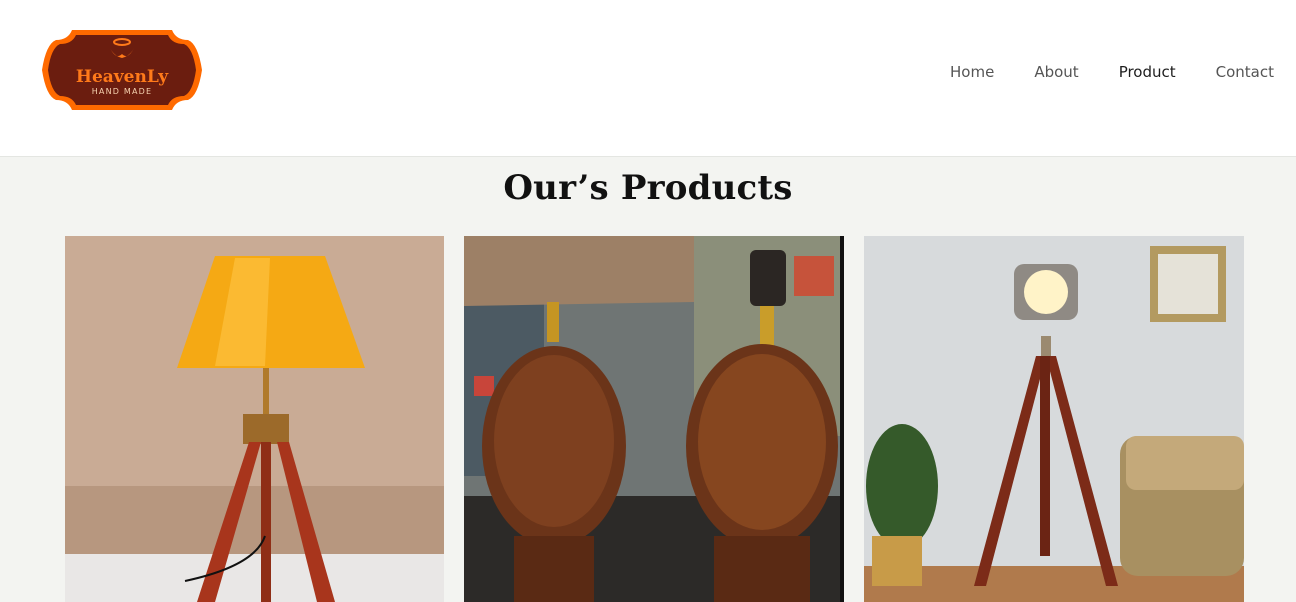 The image size is (1296, 602). I want to click on brand-logo: HeavenLy HAND MADE, so click(122, 70).